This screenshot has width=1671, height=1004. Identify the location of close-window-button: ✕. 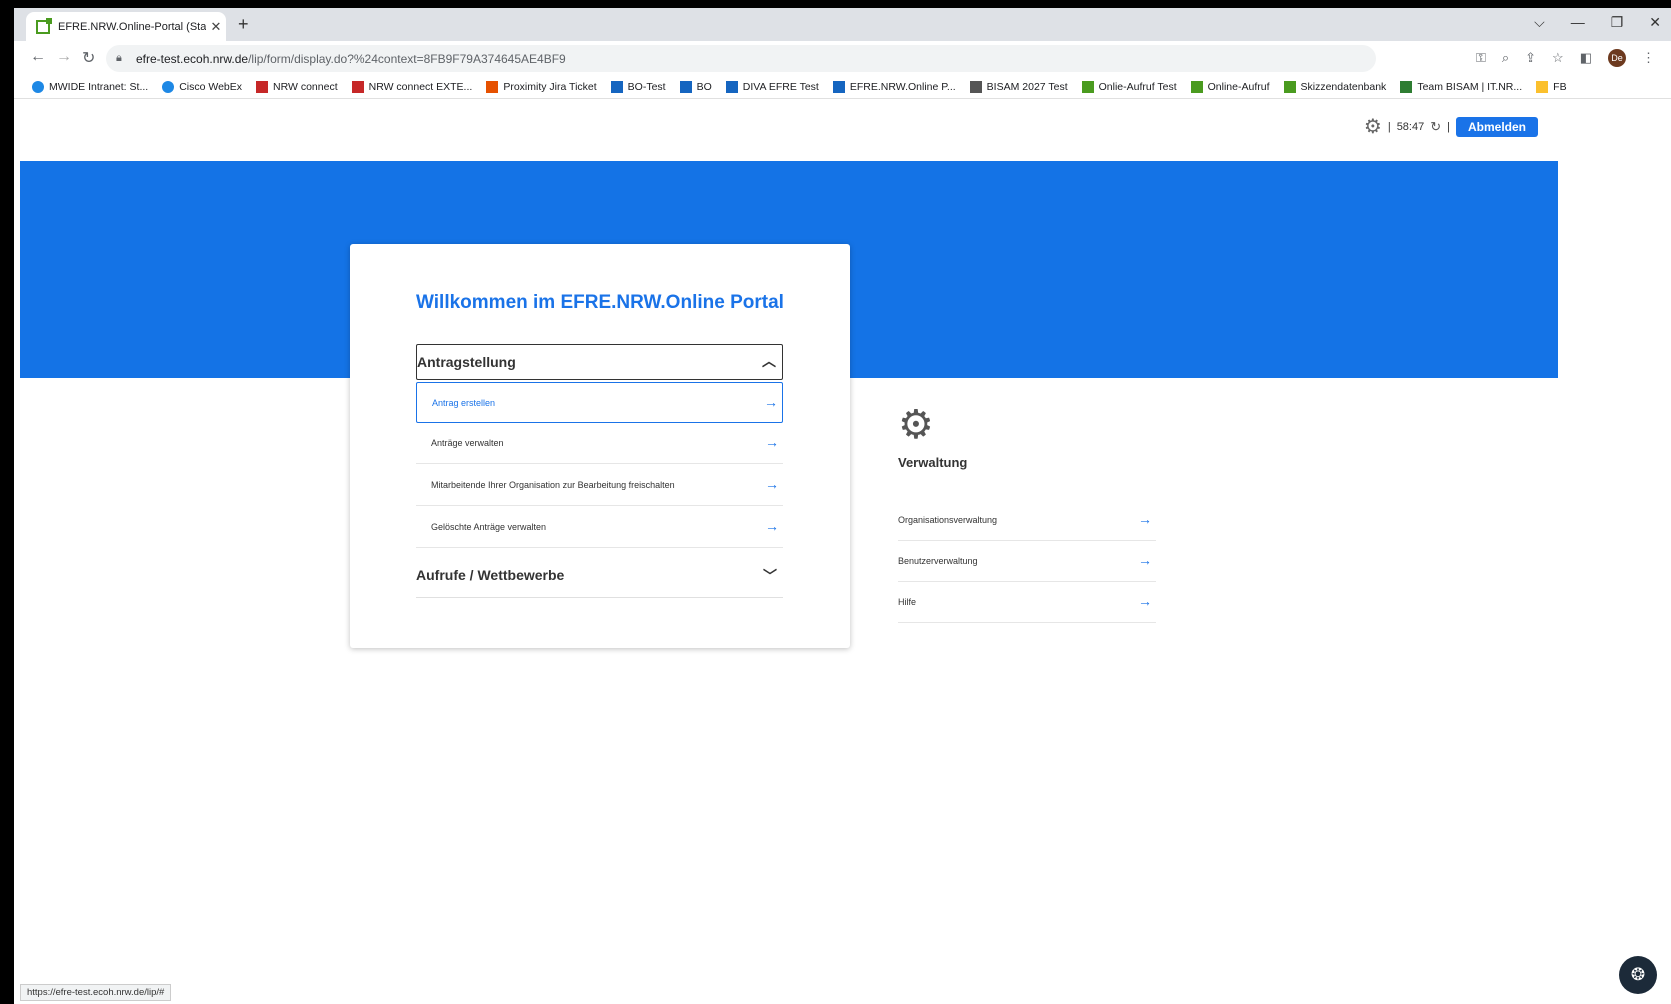
(1655, 22).